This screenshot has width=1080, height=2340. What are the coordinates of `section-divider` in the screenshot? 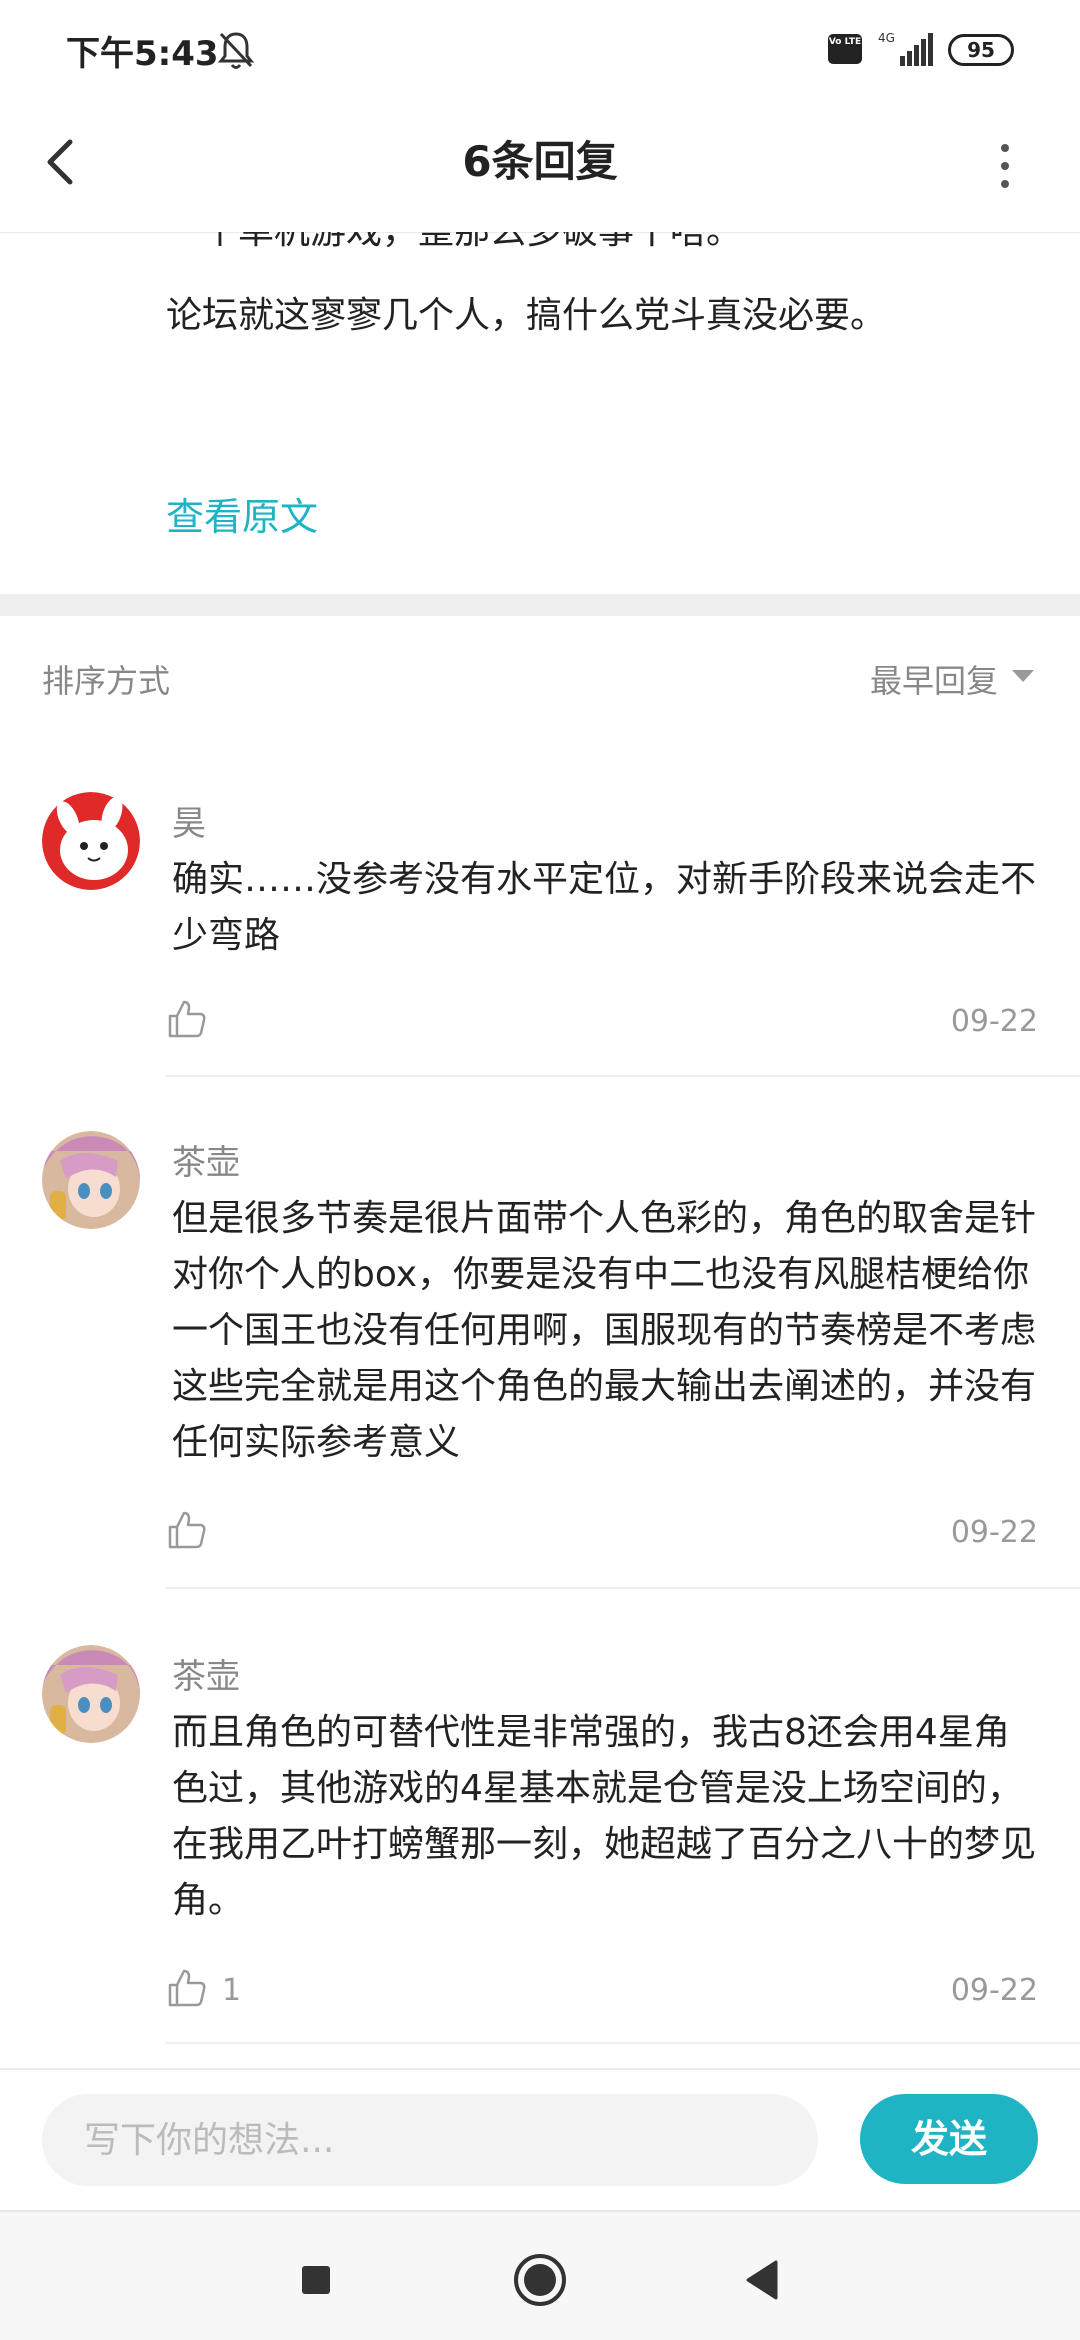 It's located at (540, 605).